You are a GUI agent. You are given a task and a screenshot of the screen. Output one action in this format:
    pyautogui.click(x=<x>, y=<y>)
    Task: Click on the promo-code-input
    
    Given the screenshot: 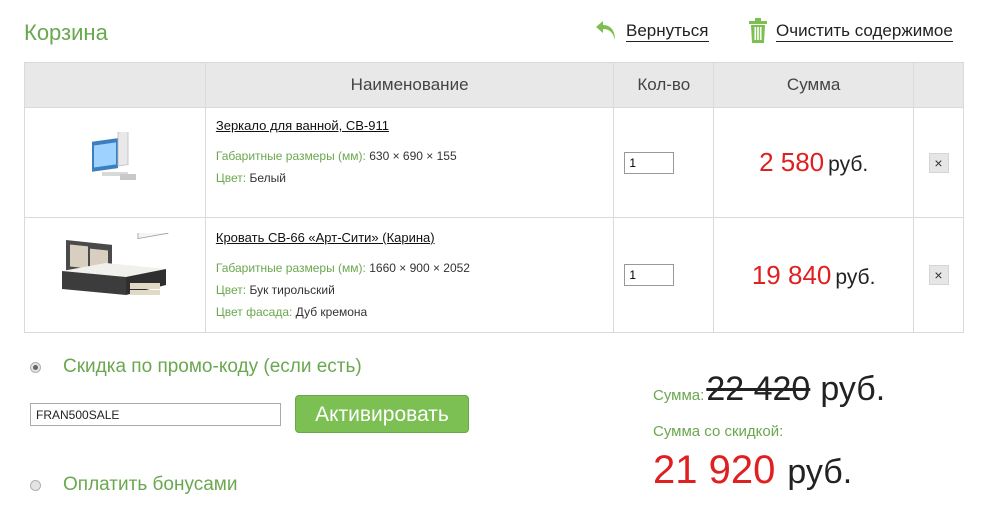 What is the action you would take?
    pyautogui.click(x=155, y=414)
    